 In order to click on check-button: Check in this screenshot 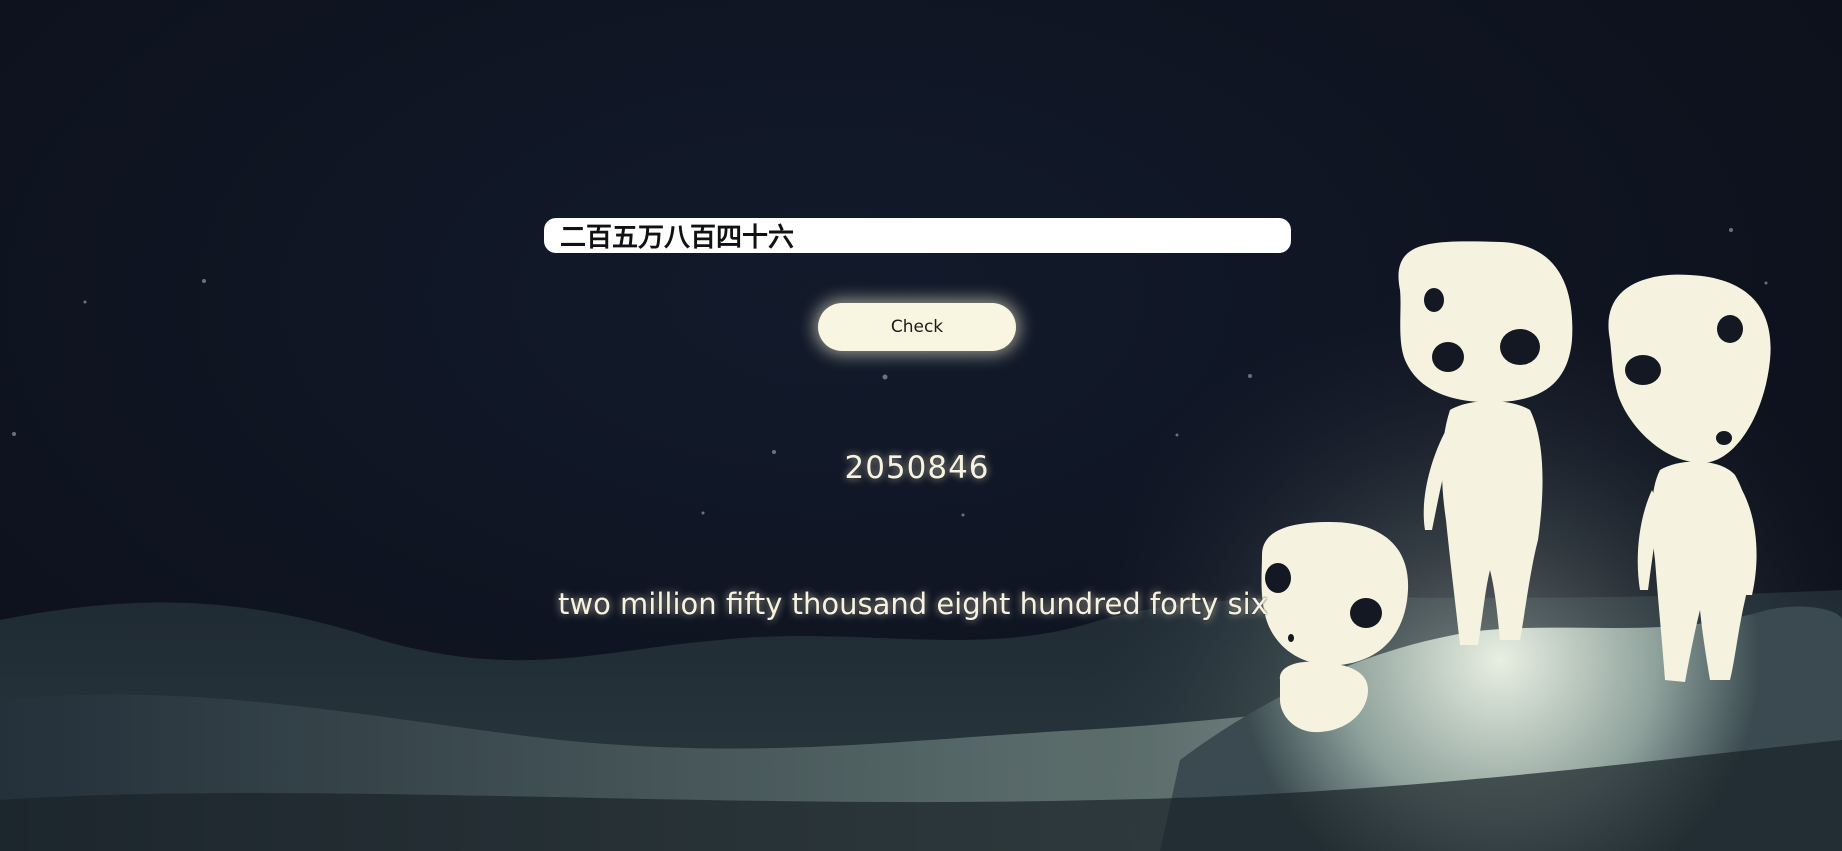, I will do `click(917, 327)`.